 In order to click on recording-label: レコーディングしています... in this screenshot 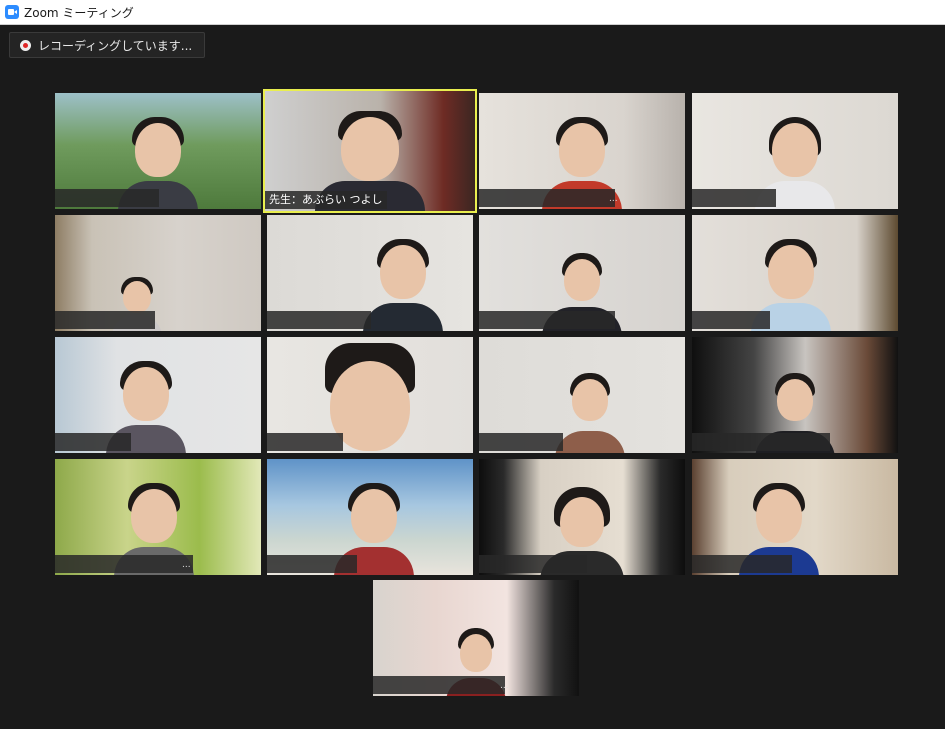, I will do `click(115, 45)`.